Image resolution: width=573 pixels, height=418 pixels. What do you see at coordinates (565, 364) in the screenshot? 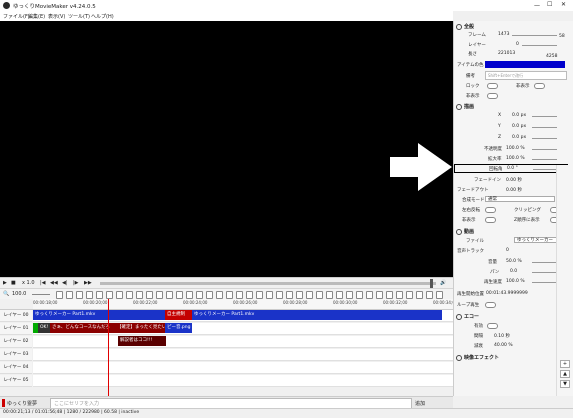
I see `add-effect-icon: +` at bounding box center [565, 364].